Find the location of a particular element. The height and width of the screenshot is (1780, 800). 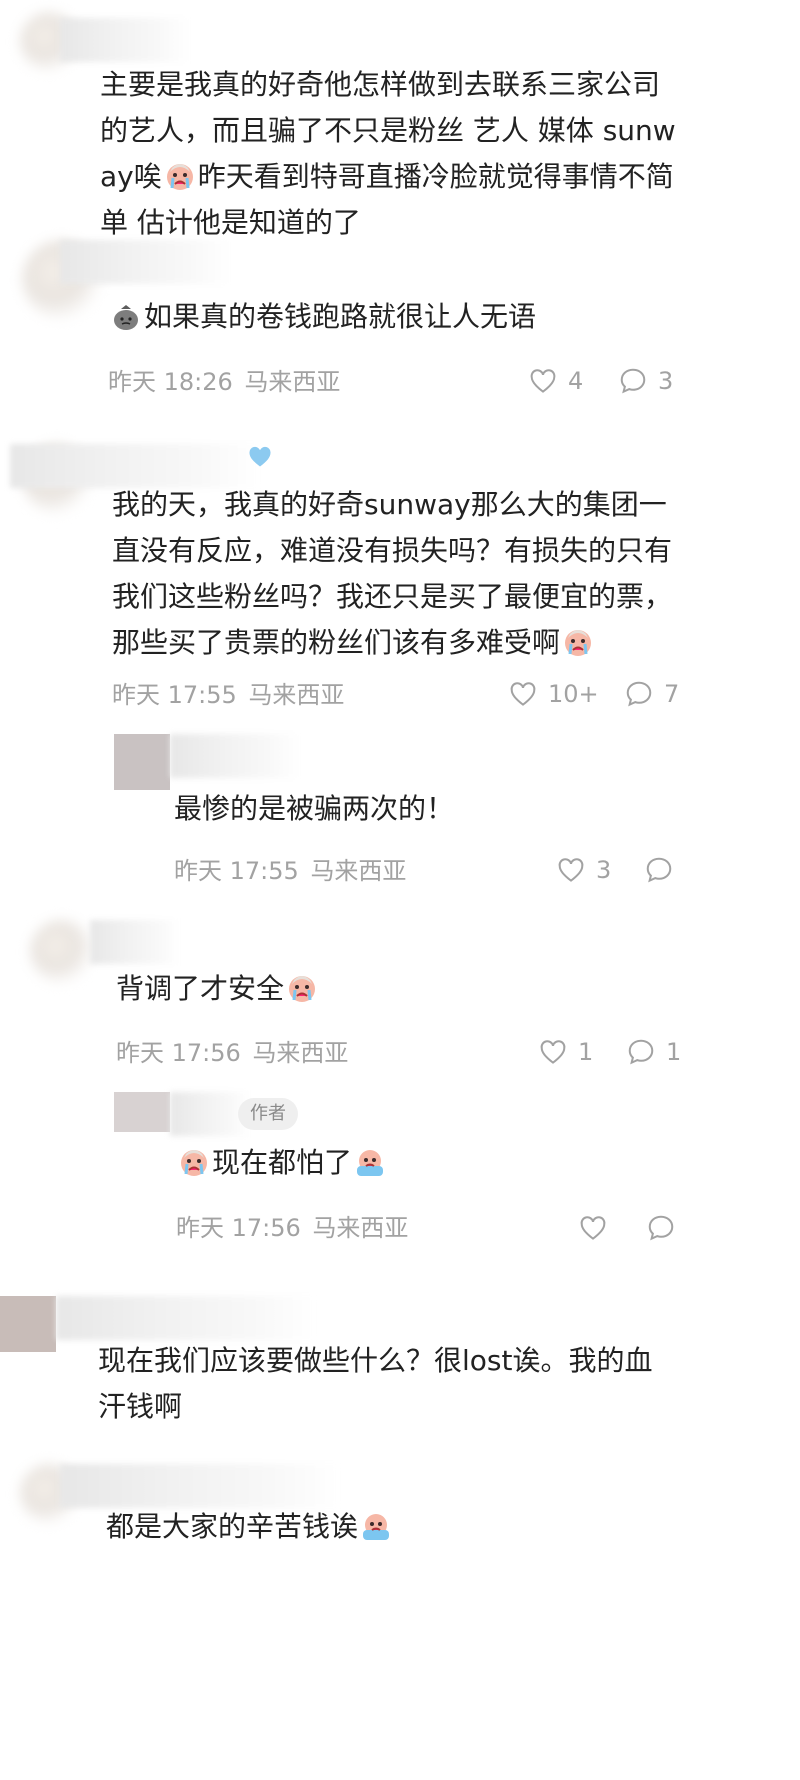

comment-time: 昨天 18:26 is located at coordinates (170, 382).